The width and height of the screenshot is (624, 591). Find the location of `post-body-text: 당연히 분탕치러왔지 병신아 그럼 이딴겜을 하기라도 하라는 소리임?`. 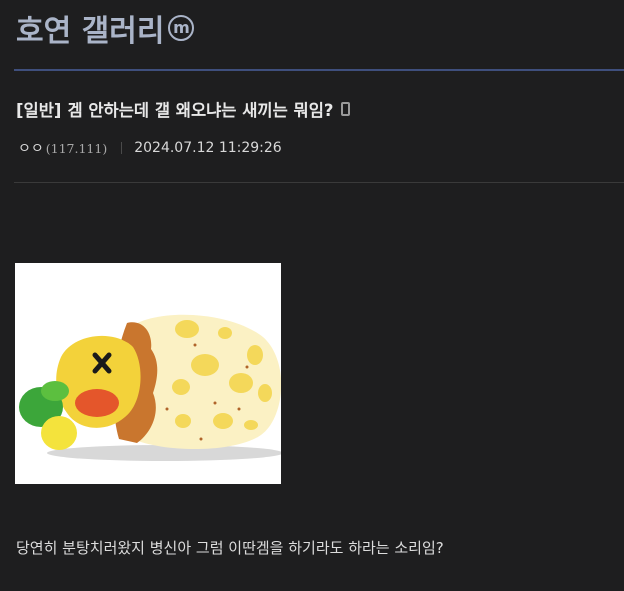

post-body-text: 당연히 분탕치러왔지 병신아 그럼 이딴겜을 하기라도 하라는 소리임? is located at coordinates (230, 547).